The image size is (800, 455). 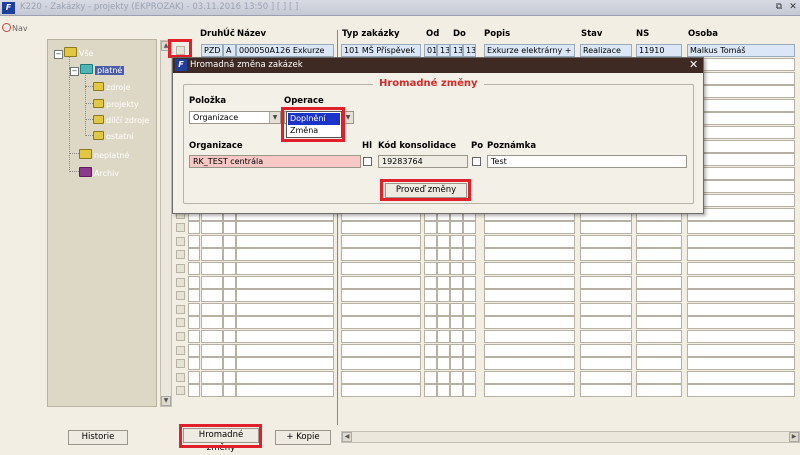 What do you see at coordinates (459, 34) in the screenshot?
I see `column-header-do: Do` at bounding box center [459, 34].